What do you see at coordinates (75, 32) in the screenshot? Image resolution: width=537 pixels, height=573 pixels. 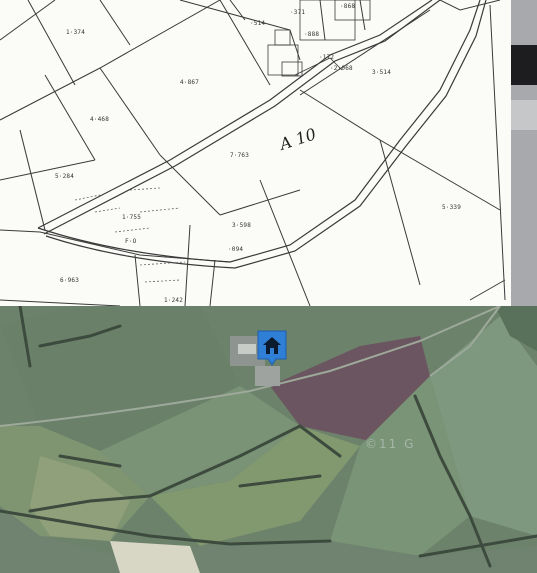 I see `parcel-label: 1·374` at bounding box center [75, 32].